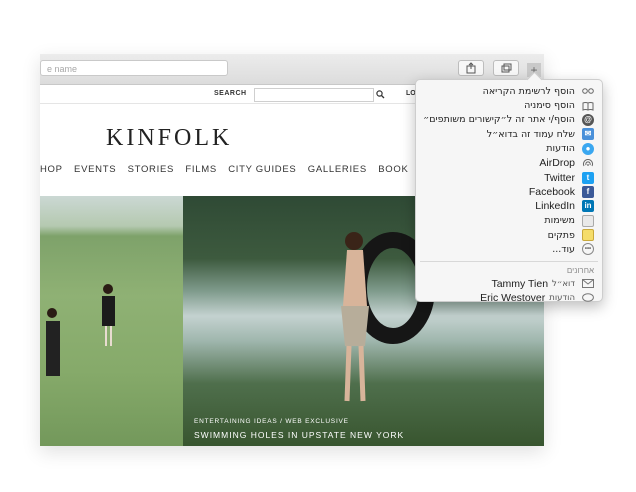 The height and width of the screenshot is (492, 636). What do you see at coordinates (80, 330) in the screenshot?
I see `figures-illustration` at bounding box center [80, 330].